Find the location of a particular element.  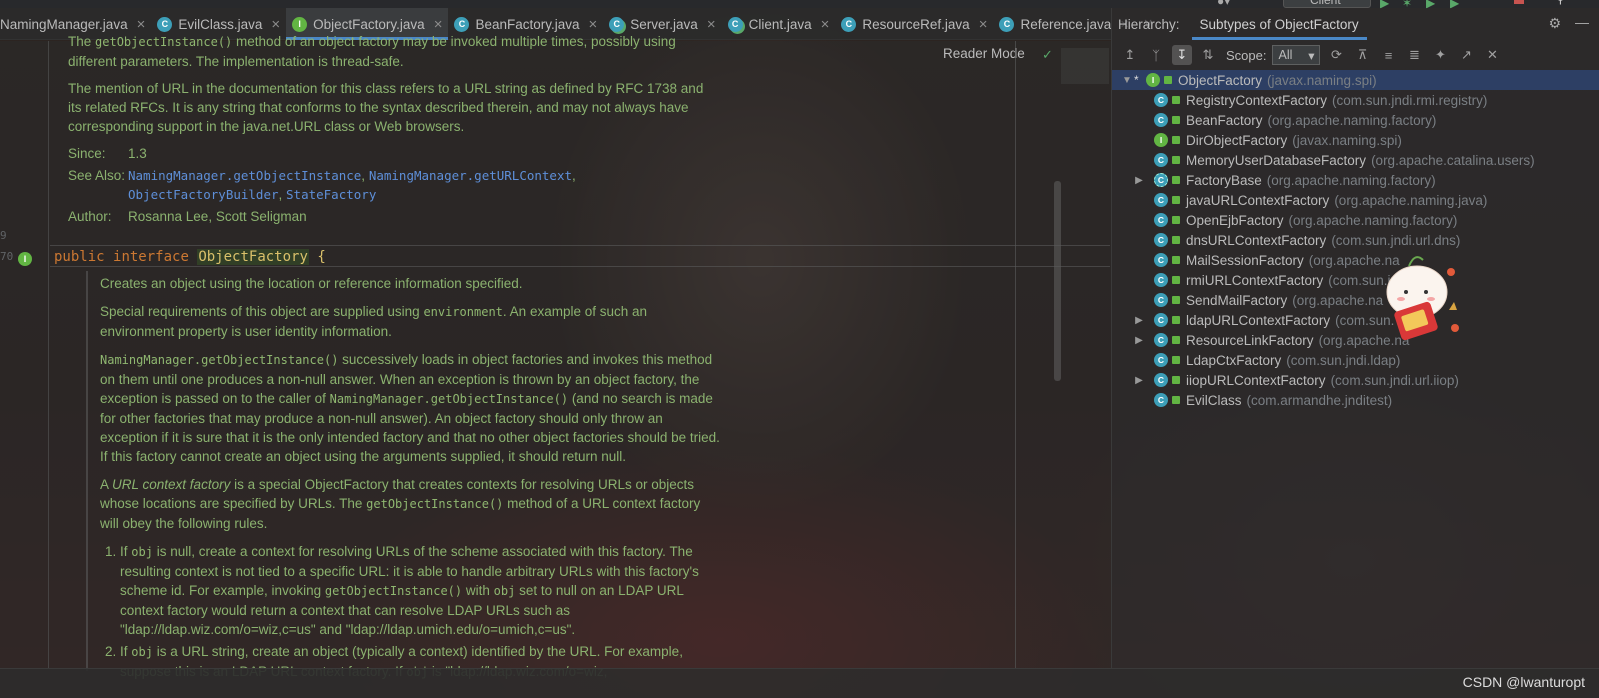

code-line-interface-declaration: public interface ObjectFactory { is located at coordinates (580, 256).